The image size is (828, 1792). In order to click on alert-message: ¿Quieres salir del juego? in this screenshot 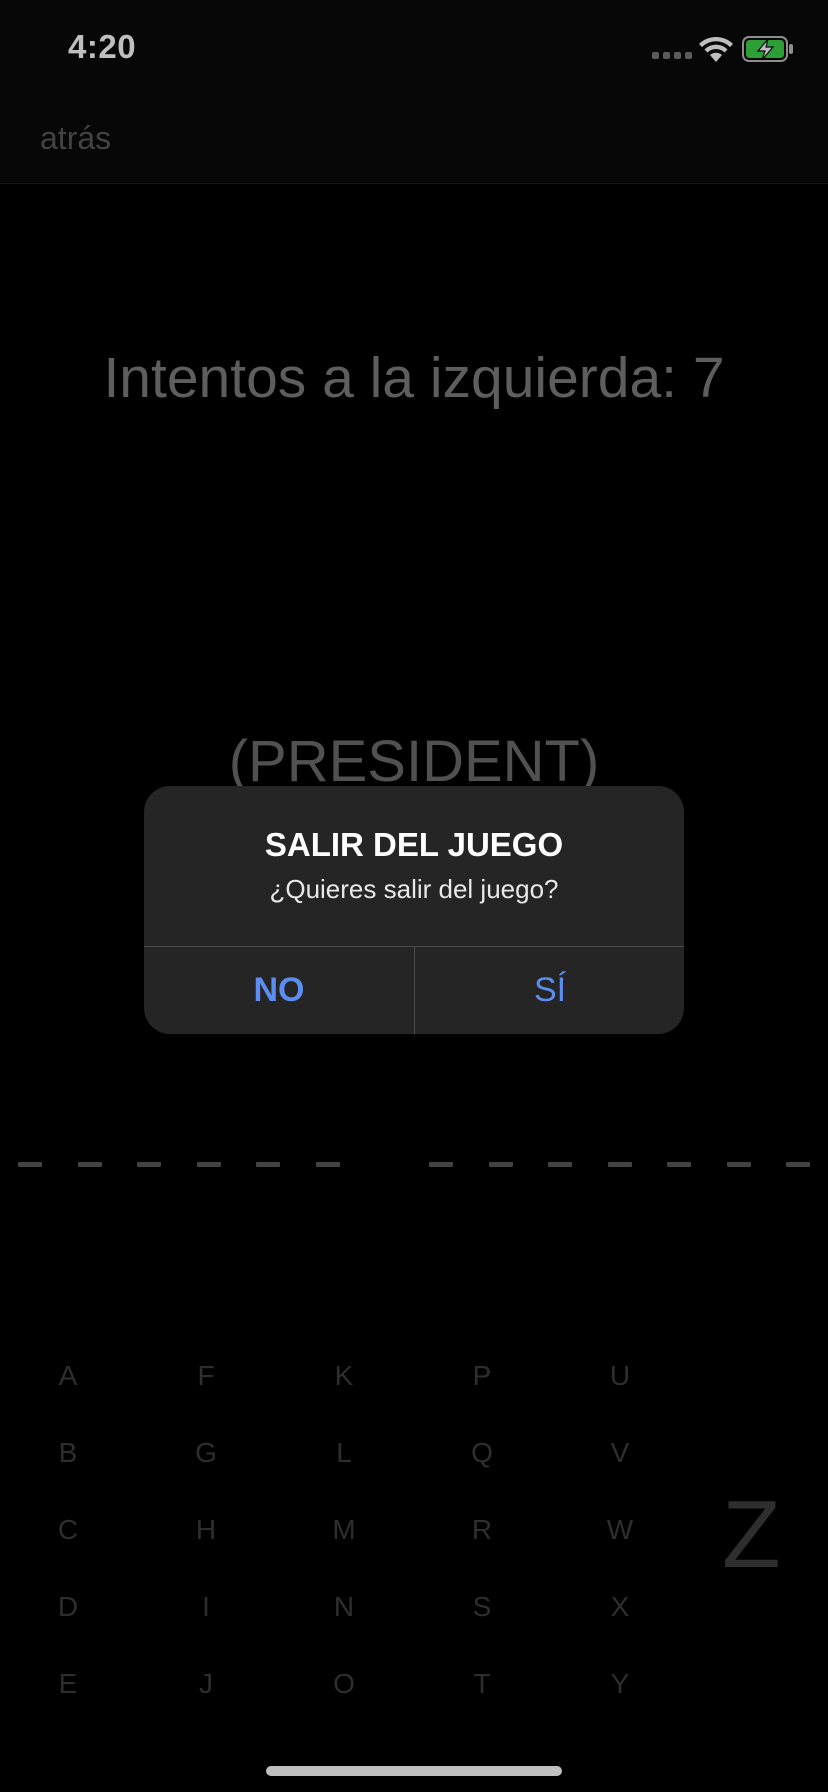, I will do `click(414, 889)`.